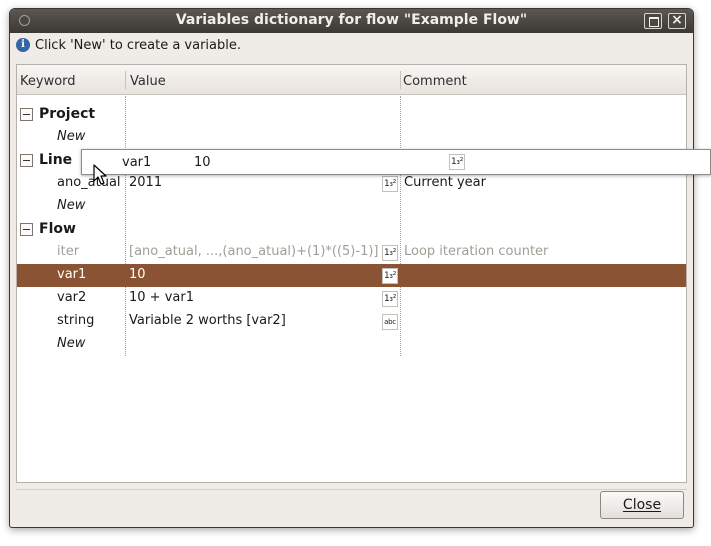 The height and width of the screenshot is (546, 711). I want to click on close-window-button: ×, so click(677, 21).